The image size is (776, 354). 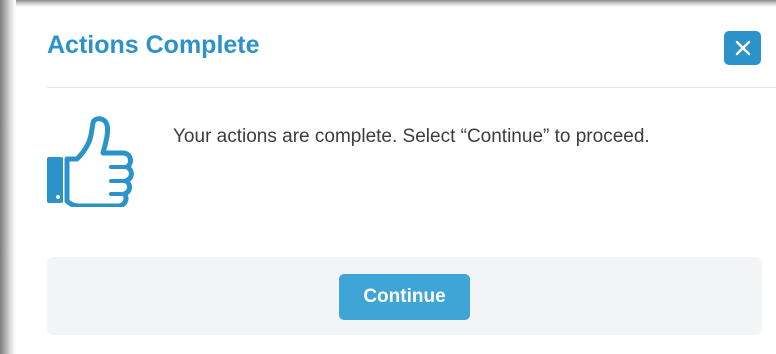 I want to click on close-icon, so click(x=742, y=48).